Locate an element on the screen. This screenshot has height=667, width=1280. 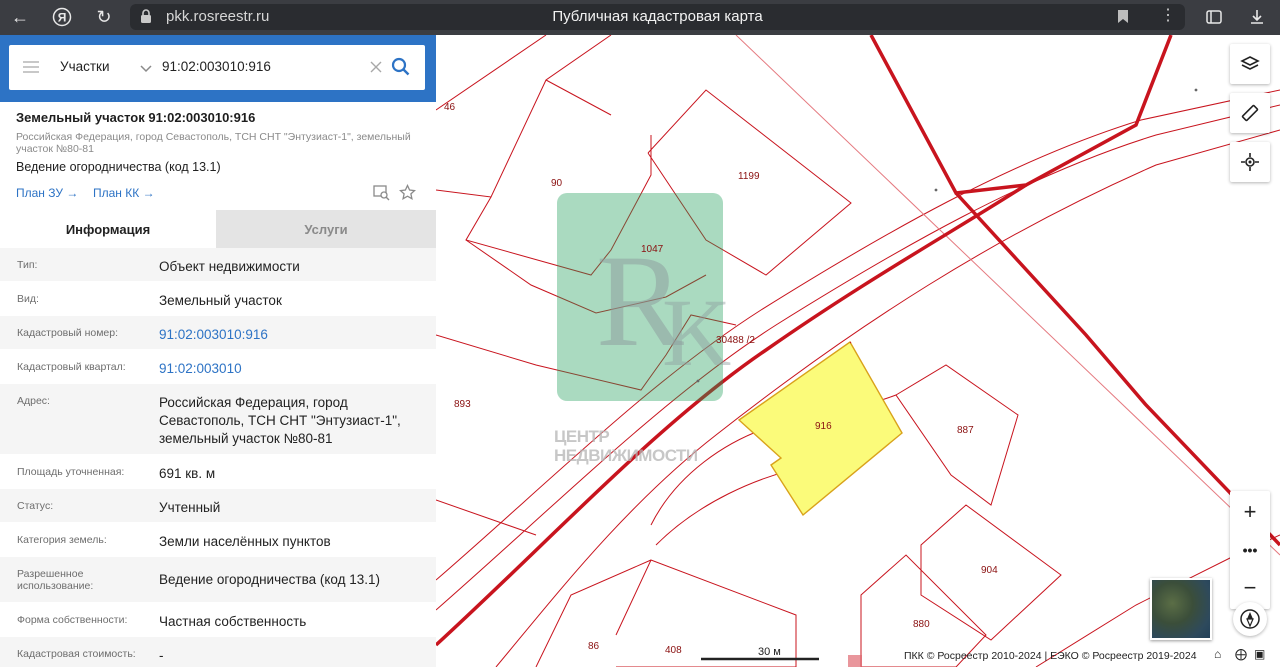
search-icon is located at coordinates (401, 69).